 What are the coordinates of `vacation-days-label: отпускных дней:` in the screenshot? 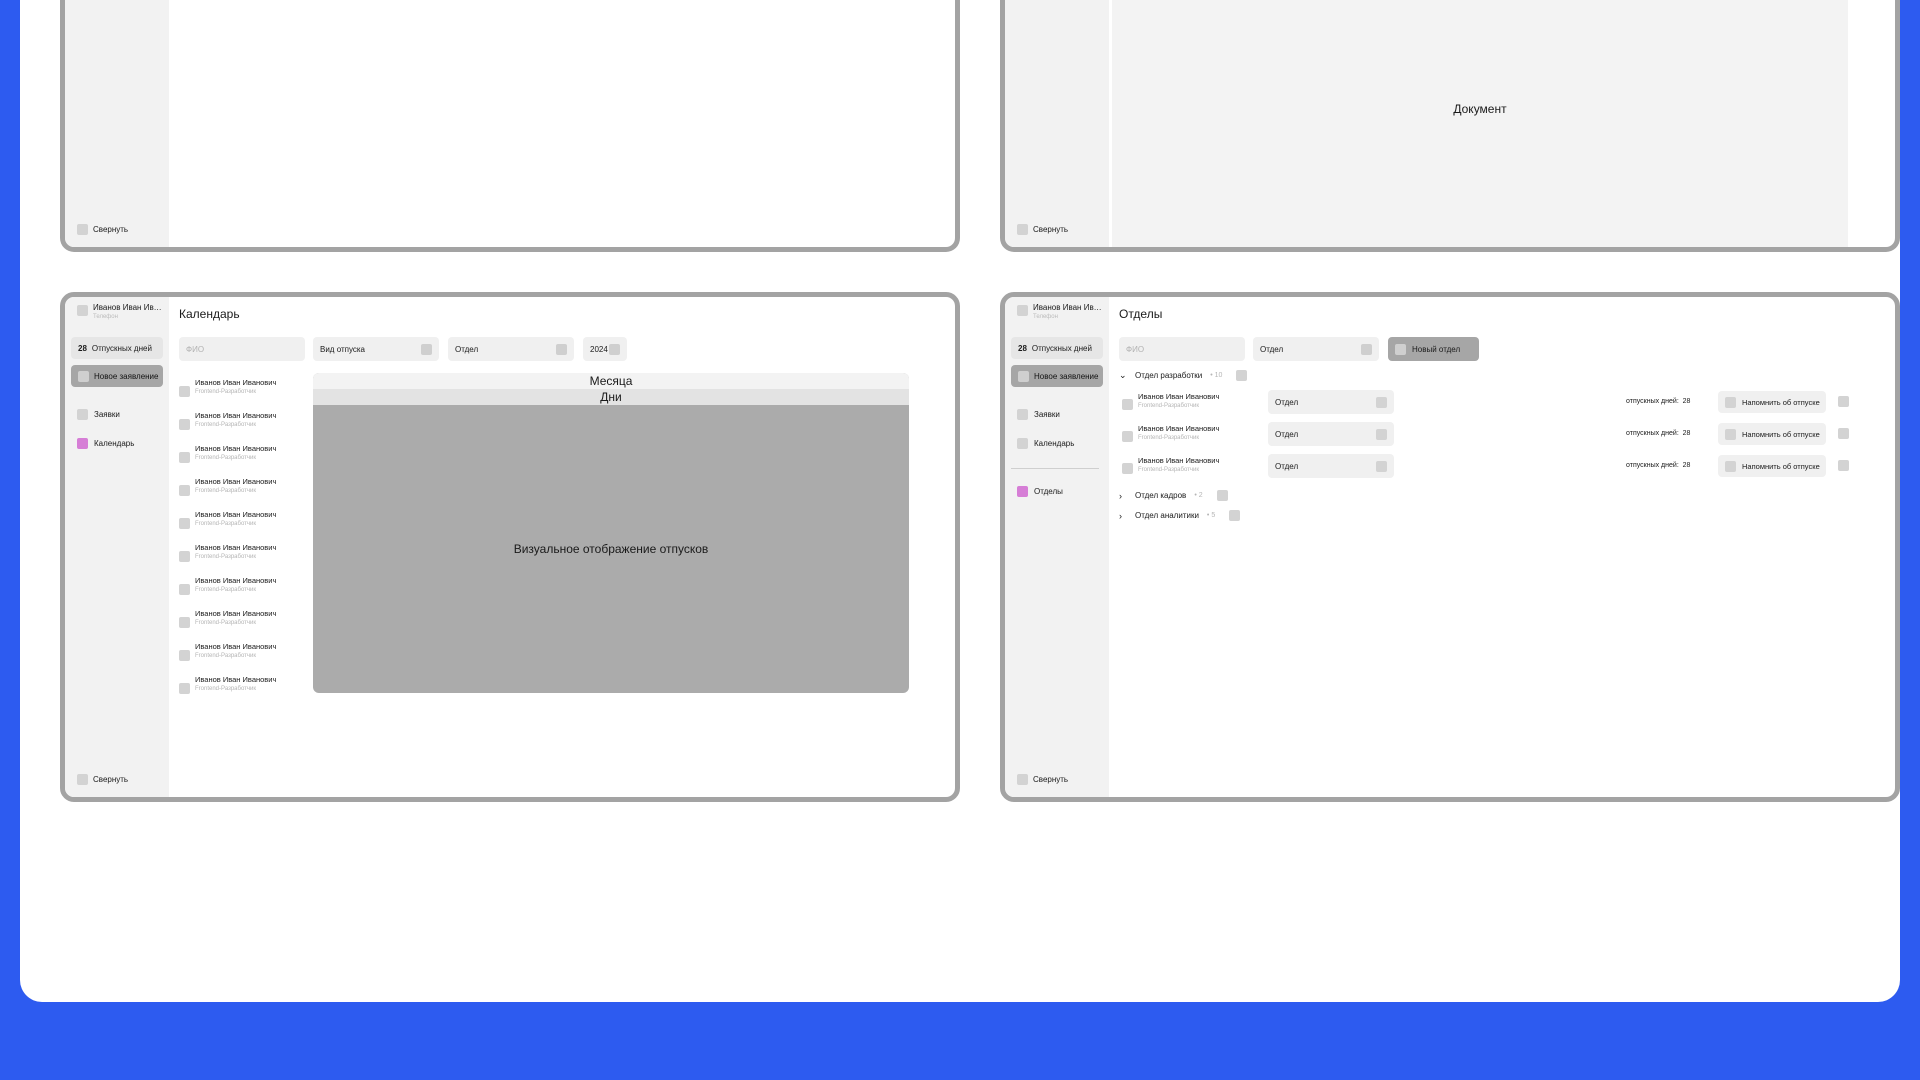 It's located at (1652, 401).